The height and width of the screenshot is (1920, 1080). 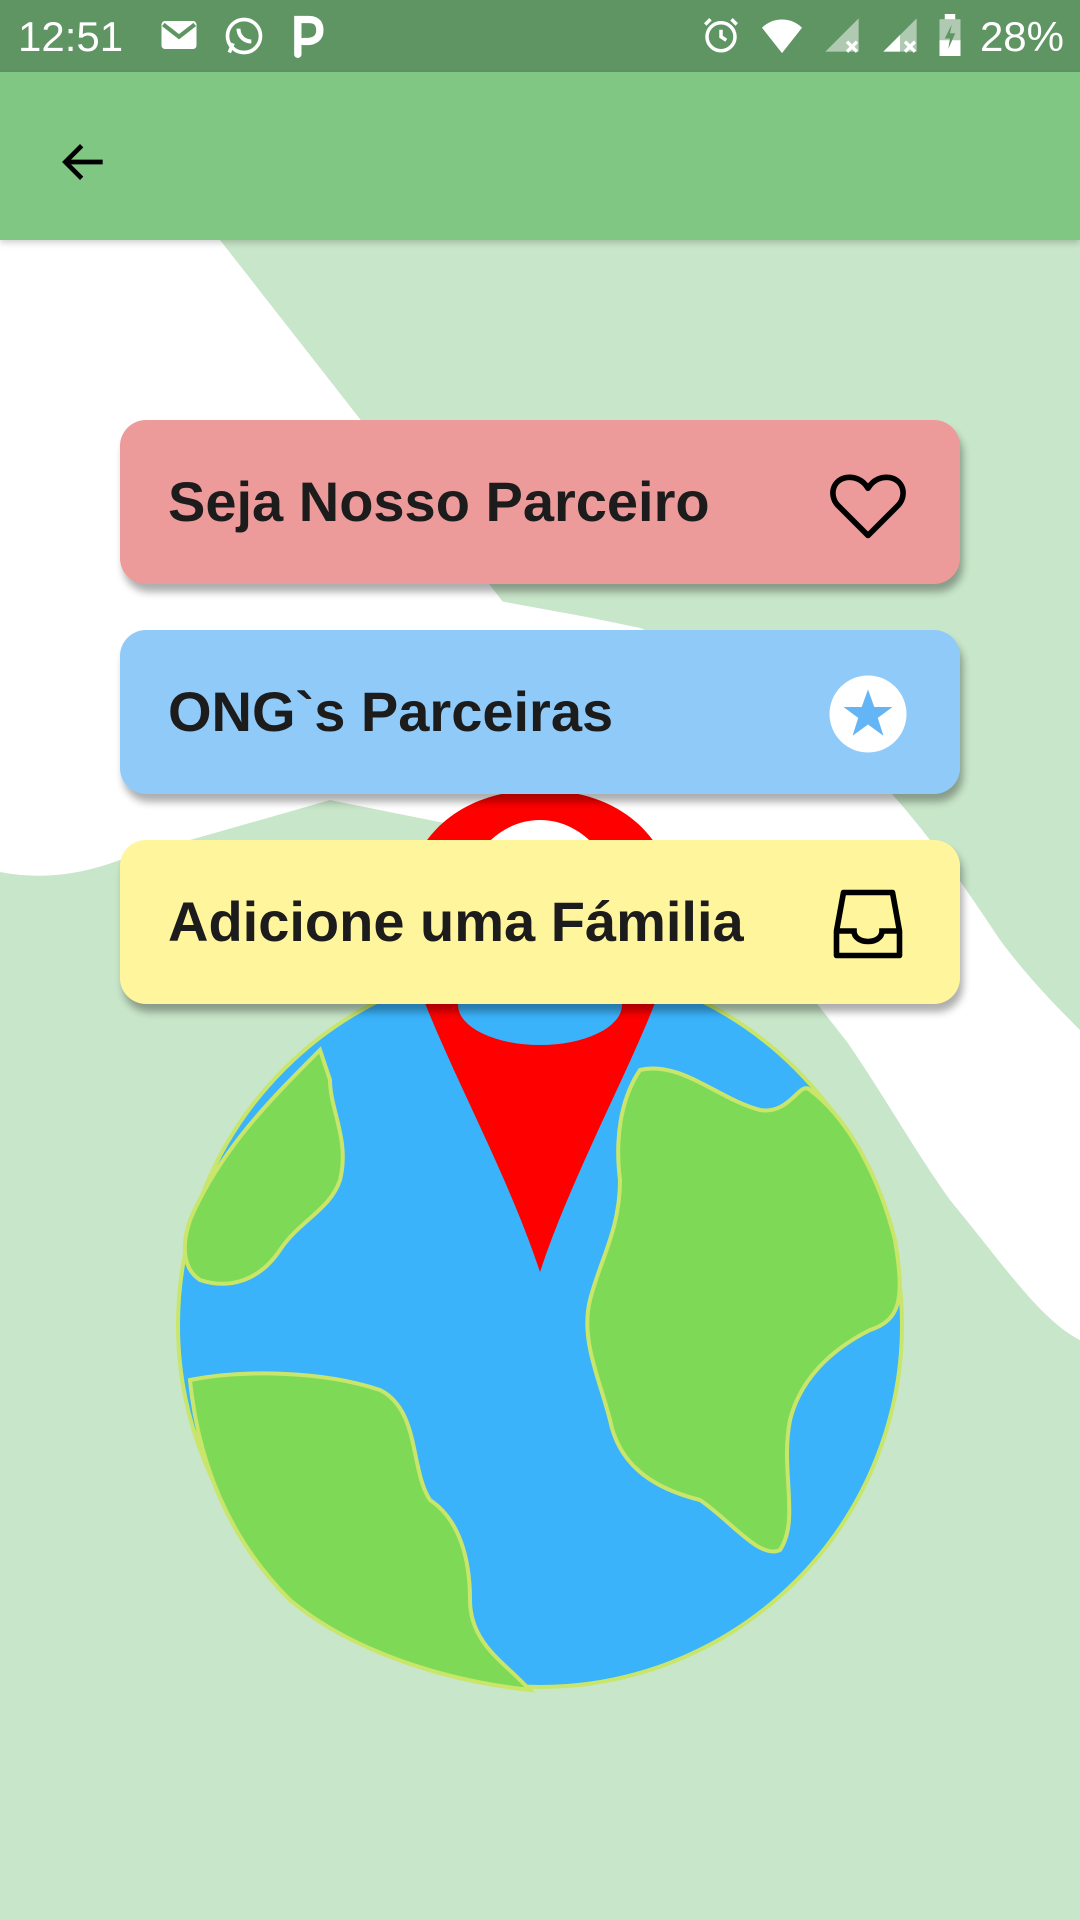 I want to click on app-bar, so click(x=540, y=156).